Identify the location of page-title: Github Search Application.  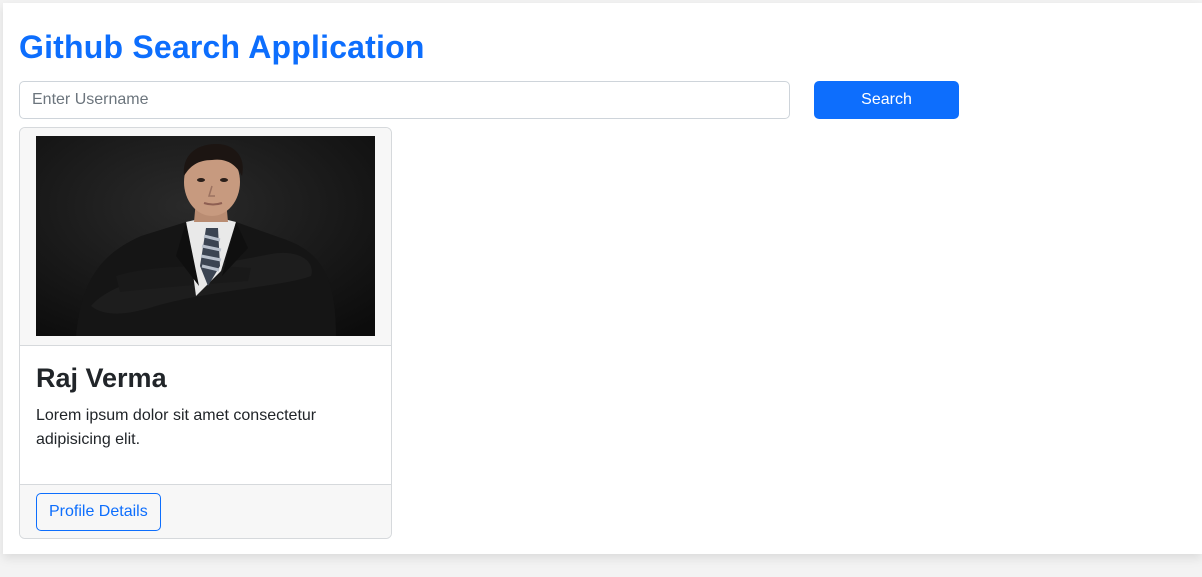
(222, 47).